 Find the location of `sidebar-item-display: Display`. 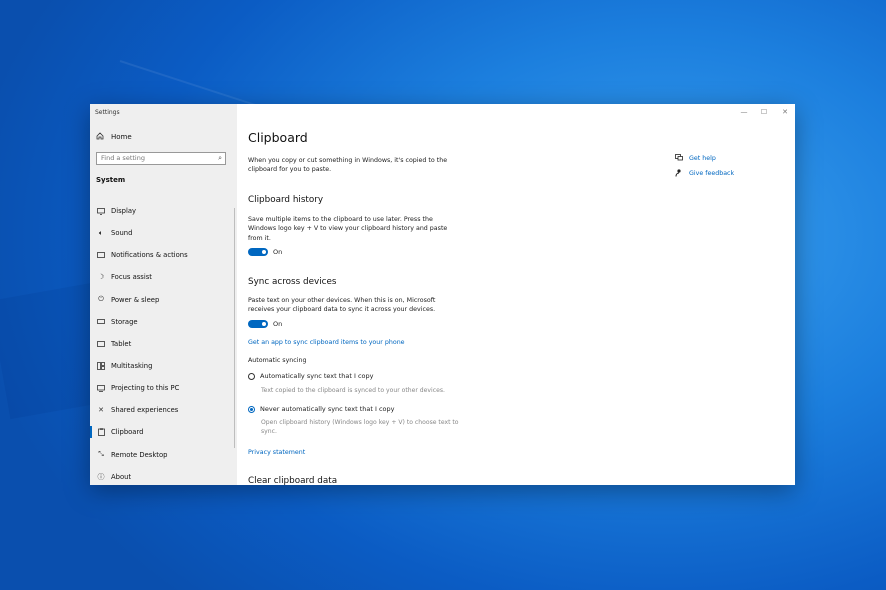

sidebar-item-display: Display is located at coordinates (163, 211).